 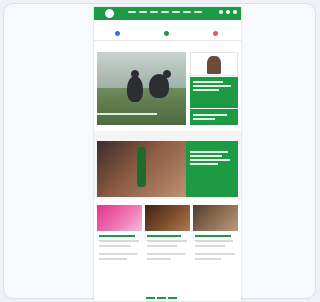 I want to click on search-icon, so click(x=221, y=12).